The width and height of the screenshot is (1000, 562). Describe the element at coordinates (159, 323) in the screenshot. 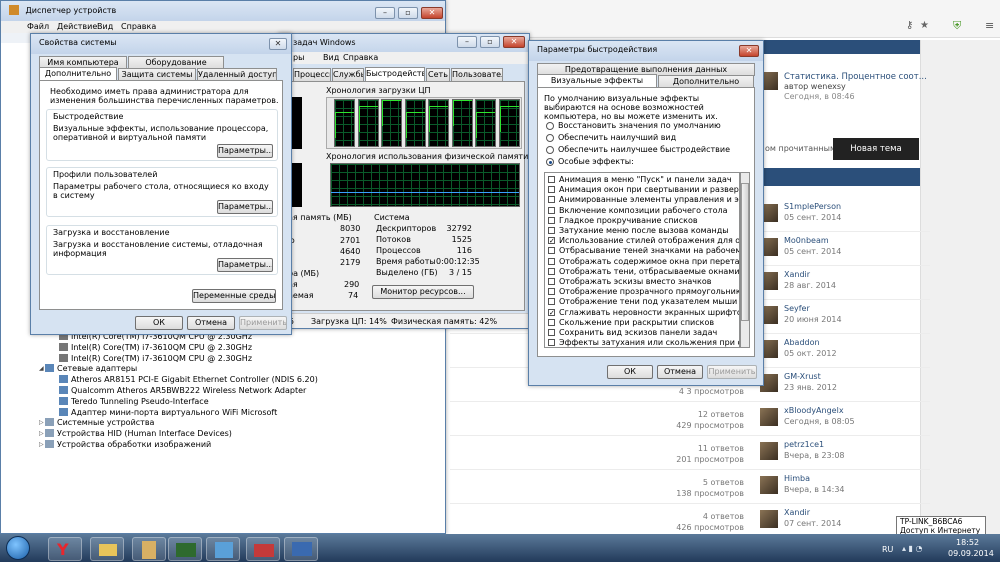

I see `sysprops-ok-button: ОК` at that location.